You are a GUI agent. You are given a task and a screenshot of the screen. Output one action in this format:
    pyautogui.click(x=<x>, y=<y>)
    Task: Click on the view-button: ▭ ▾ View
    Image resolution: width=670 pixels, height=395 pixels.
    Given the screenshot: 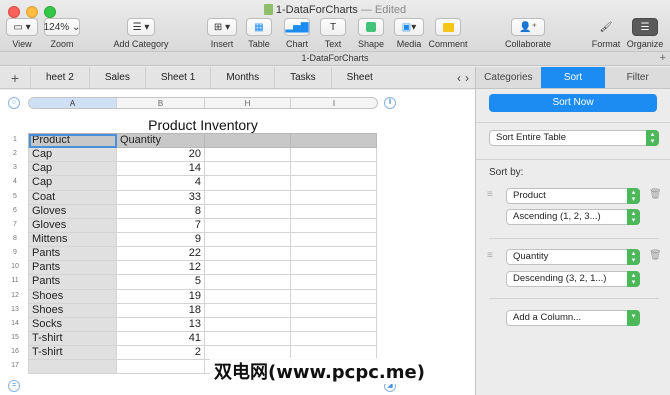 What is the action you would take?
    pyautogui.click(x=22, y=33)
    